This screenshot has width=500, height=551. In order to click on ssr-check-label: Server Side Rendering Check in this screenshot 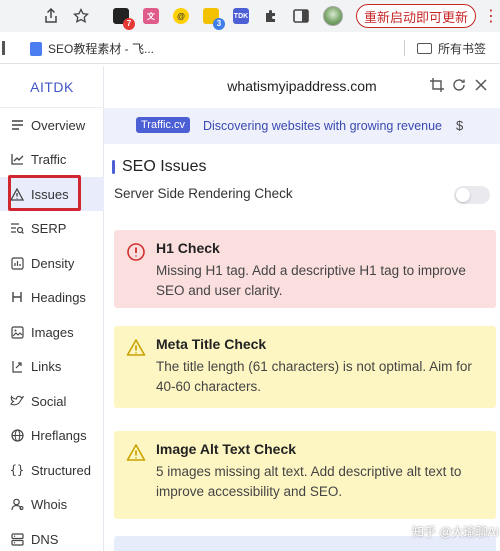, I will do `click(203, 193)`.